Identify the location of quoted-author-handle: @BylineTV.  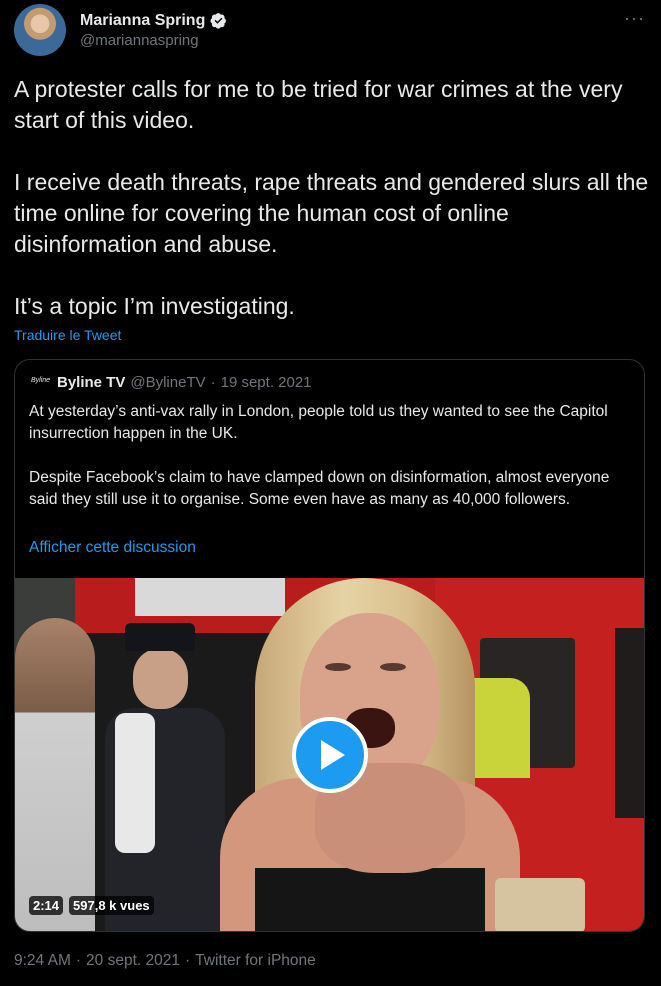
(167, 382).